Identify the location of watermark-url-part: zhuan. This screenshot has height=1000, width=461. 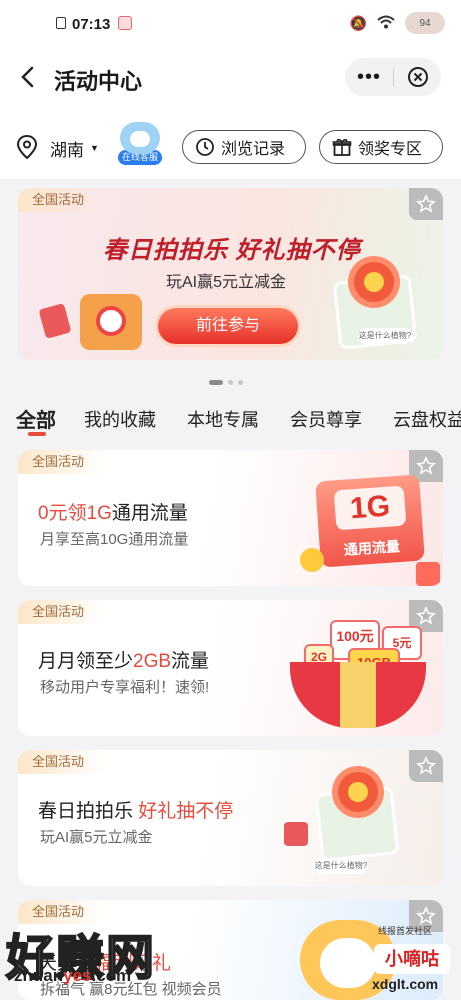
(39, 975).